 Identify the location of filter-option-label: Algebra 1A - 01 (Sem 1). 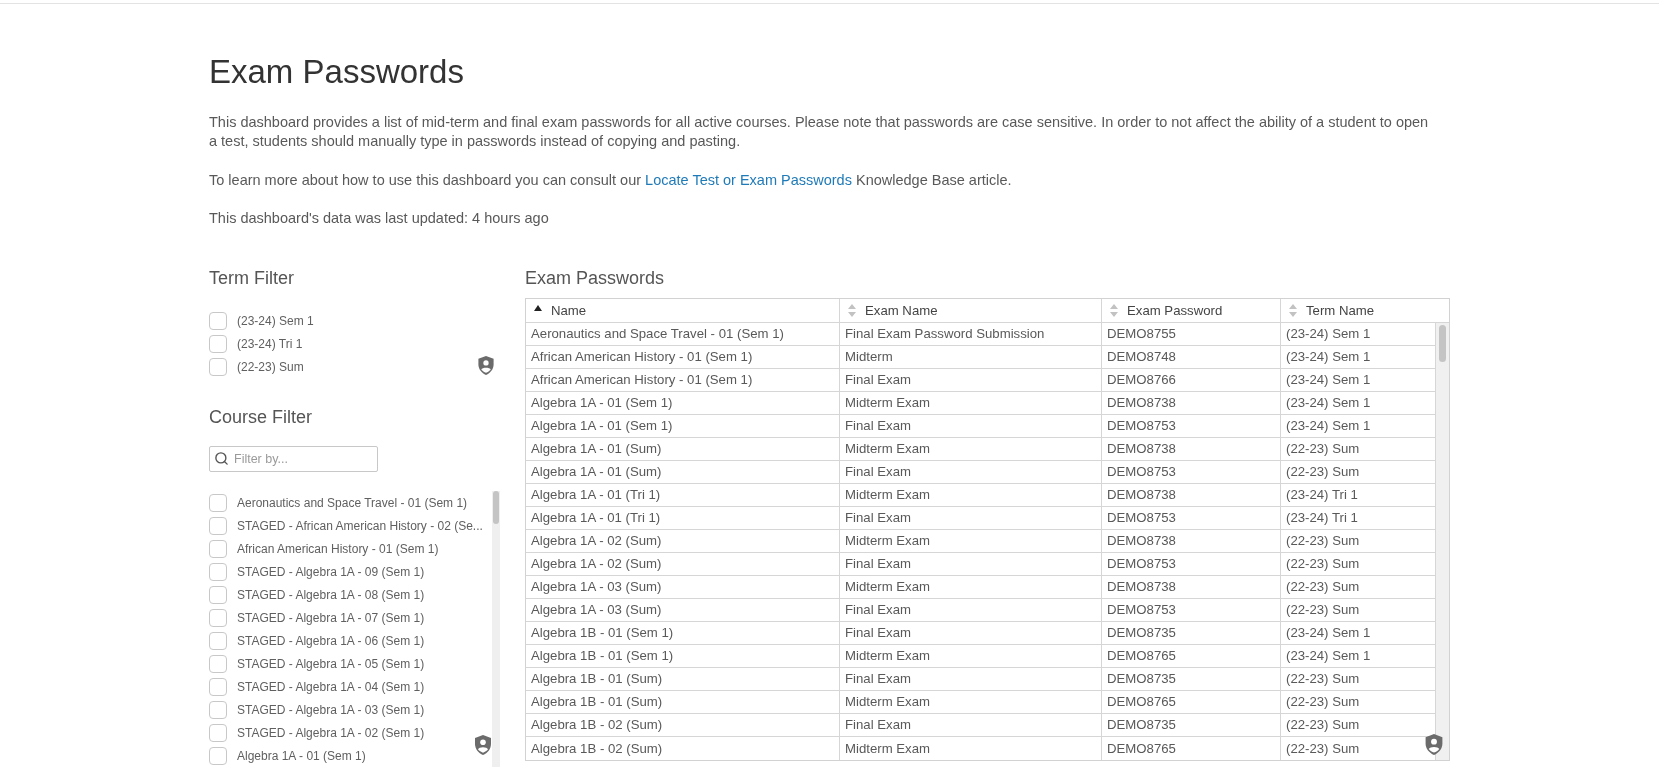
(301, 755).